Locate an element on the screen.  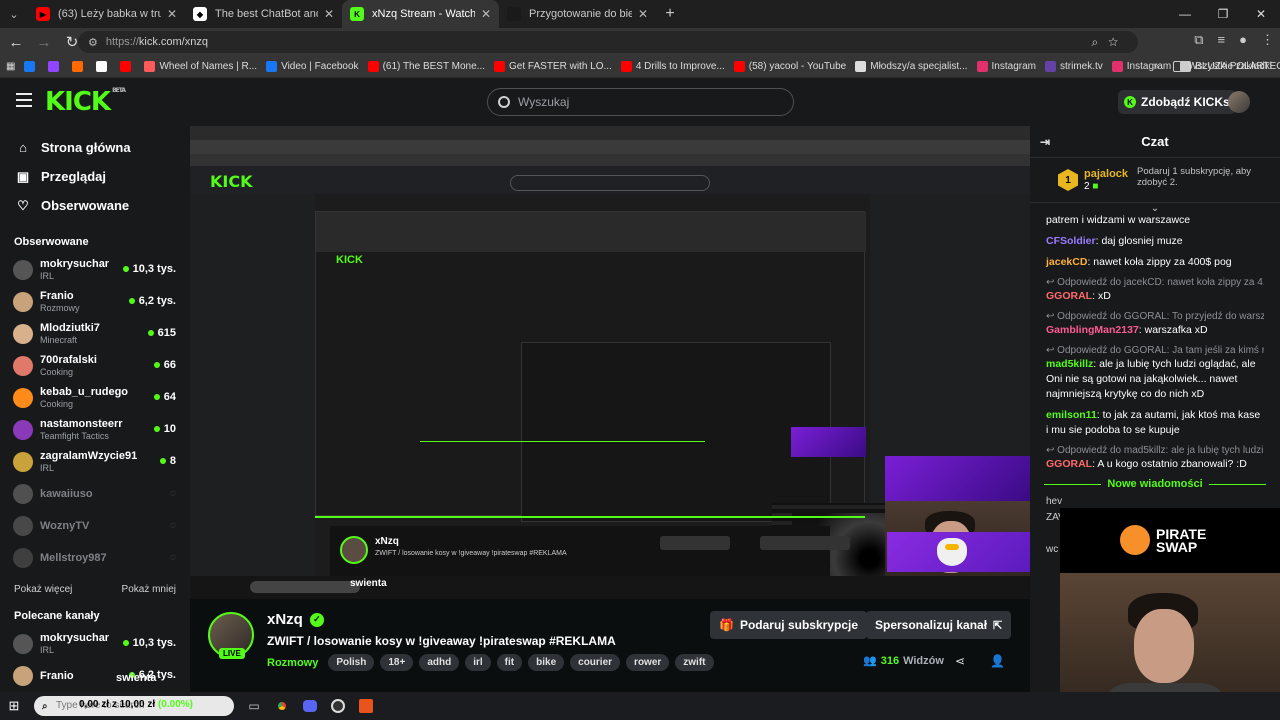
sidebar-nav-browse: ▣ Przeglądaj is located at coordinates (95, 176).